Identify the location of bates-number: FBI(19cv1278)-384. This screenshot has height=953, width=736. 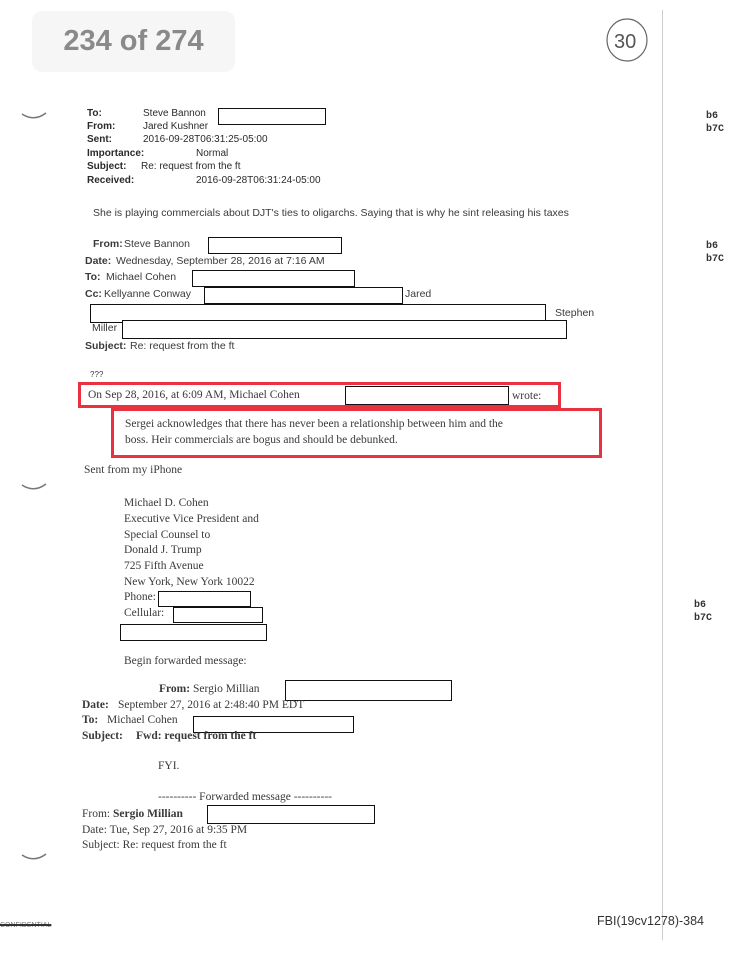
(651, 921).